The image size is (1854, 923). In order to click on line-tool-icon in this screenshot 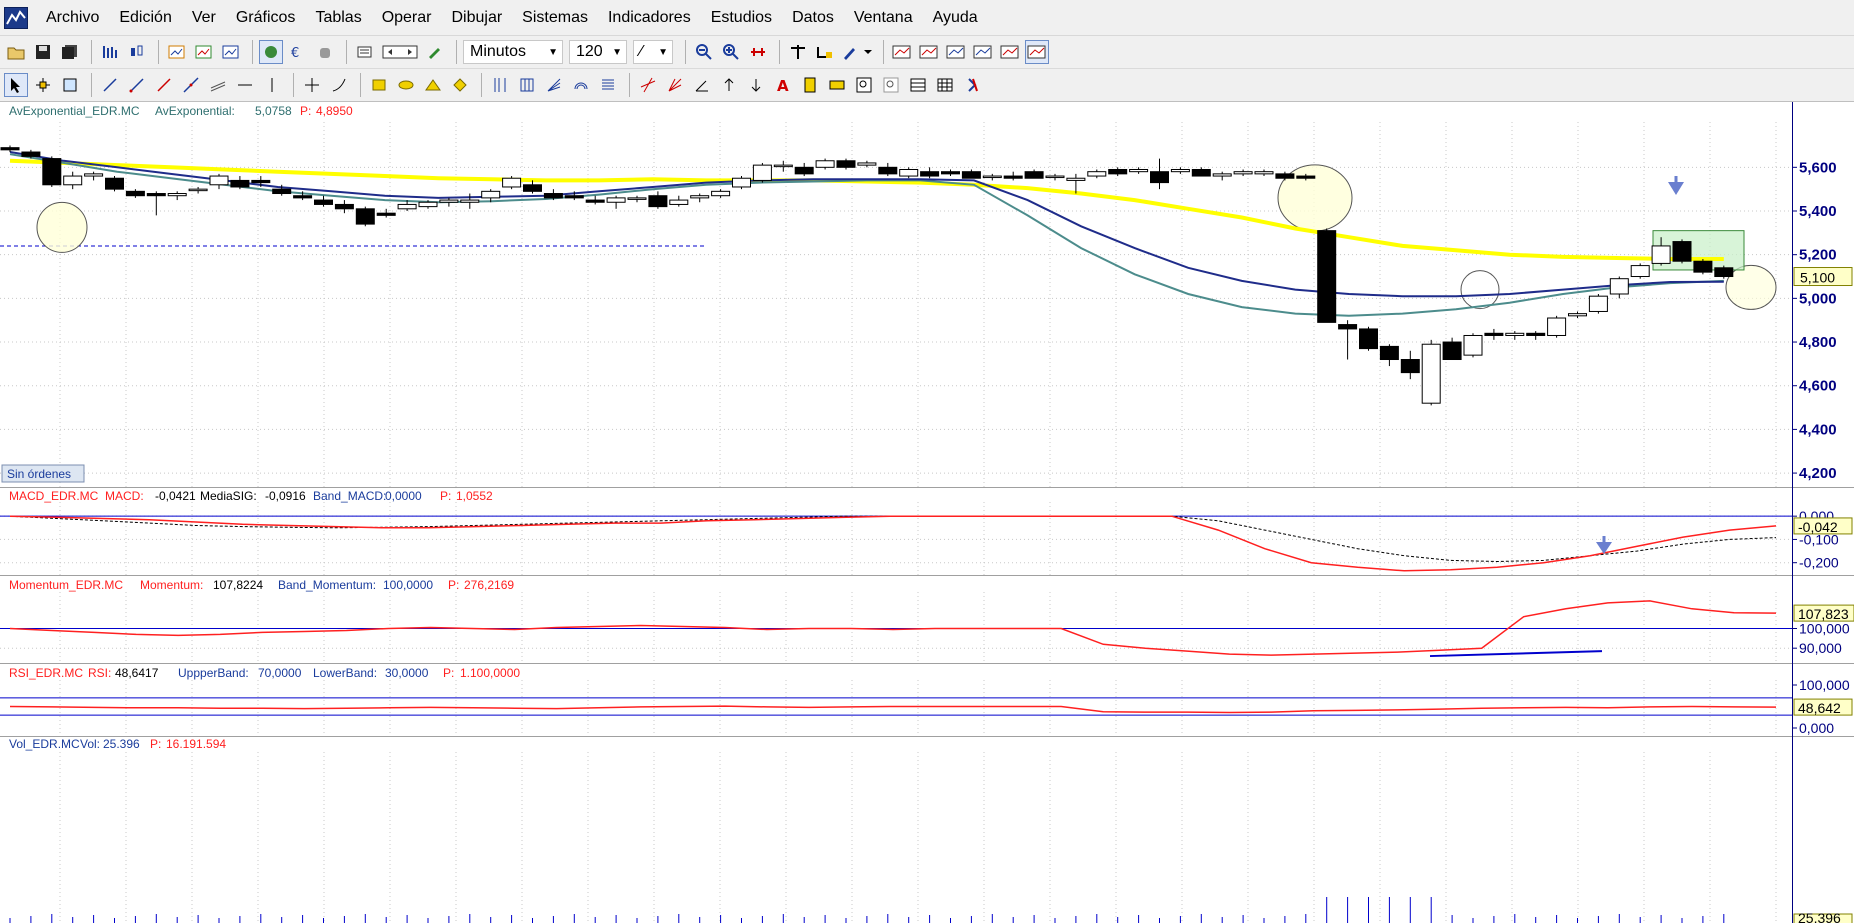, I will do `click(110, 85)`.